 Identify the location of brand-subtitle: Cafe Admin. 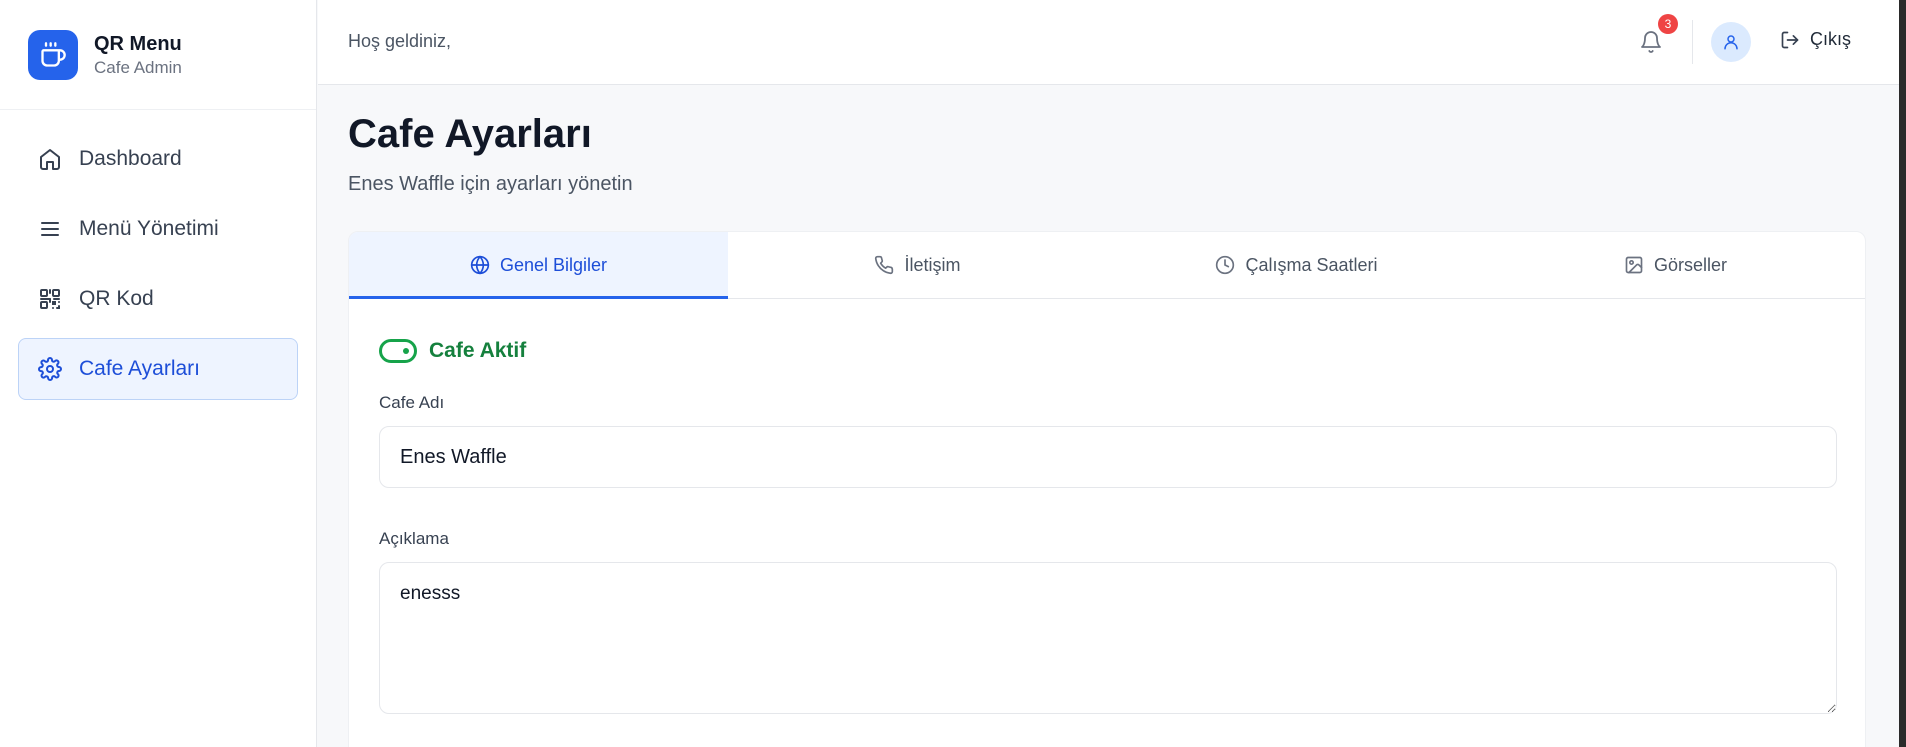
(138, 67).